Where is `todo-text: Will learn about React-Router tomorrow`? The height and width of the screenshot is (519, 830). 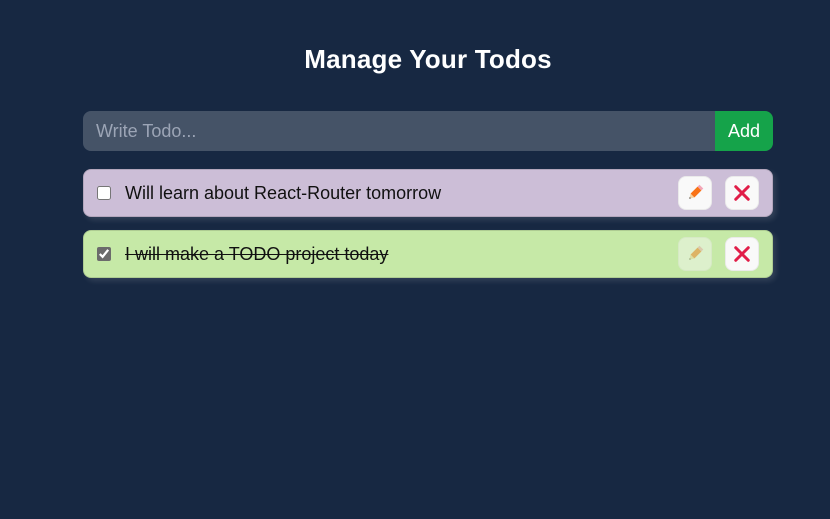
todo-text: Will learn about React-Router tomorrow is located at coordinates (283, 192).